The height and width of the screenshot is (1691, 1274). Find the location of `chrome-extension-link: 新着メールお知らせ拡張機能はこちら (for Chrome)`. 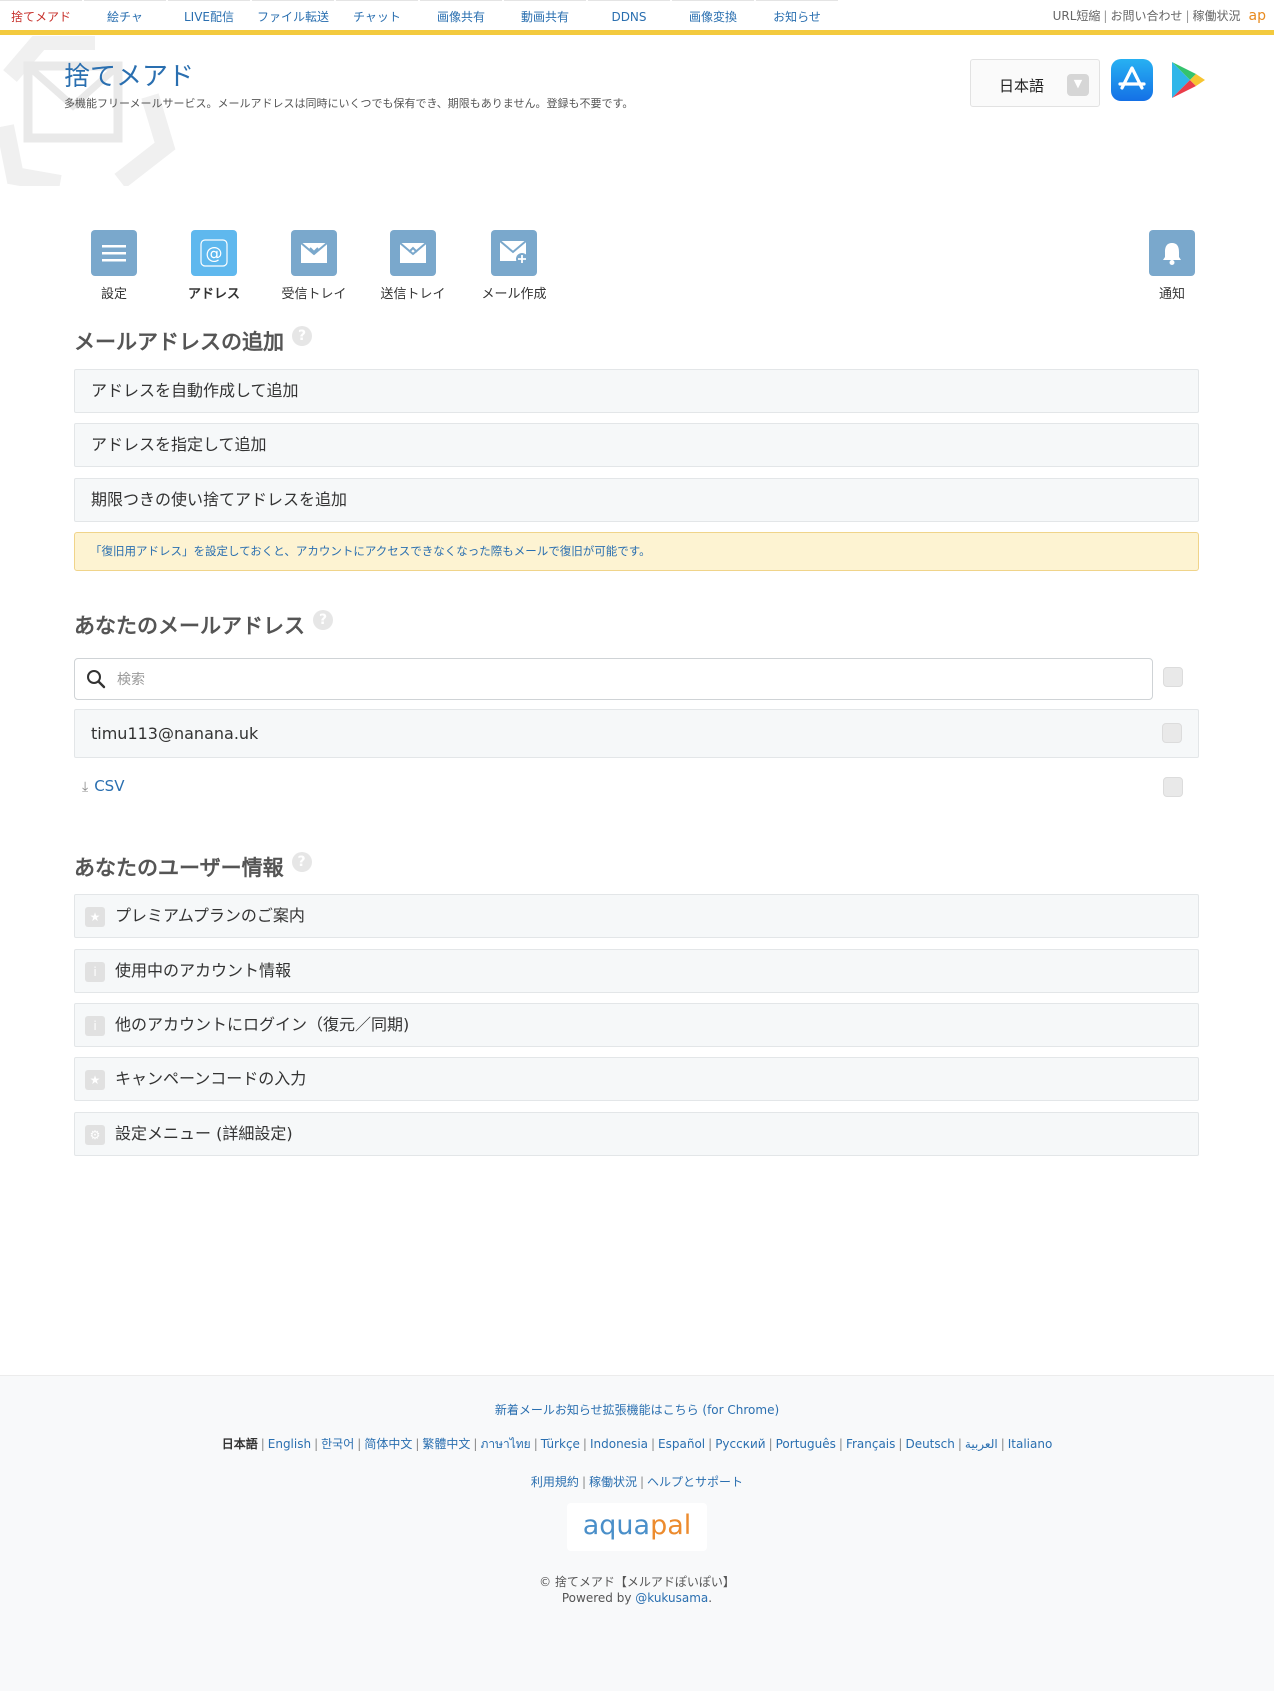

chrome-extension-link: 新着メールお知らせ拡張機能はこちら (for Chrome) is located at coordinates (637, 1410).